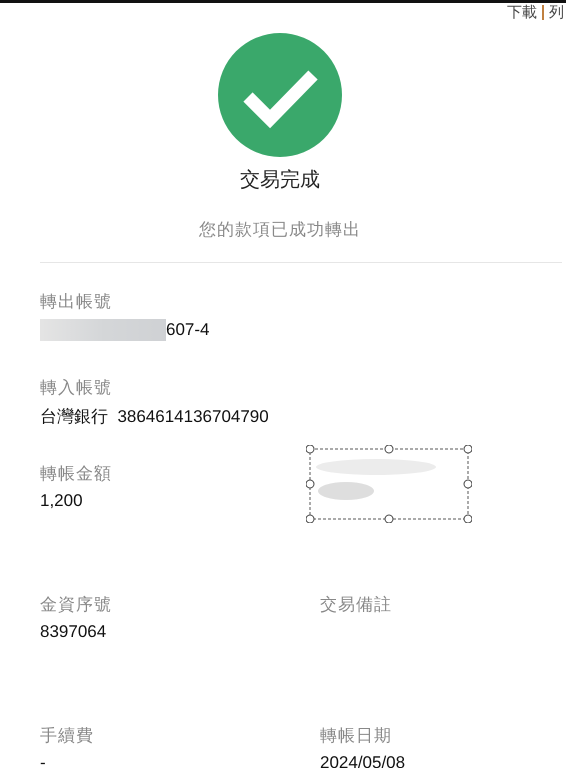  What do you see at coordinates (356, 605) in the screenshot?
I see `field-label: 交易備註` at bounding box center [356, 605].